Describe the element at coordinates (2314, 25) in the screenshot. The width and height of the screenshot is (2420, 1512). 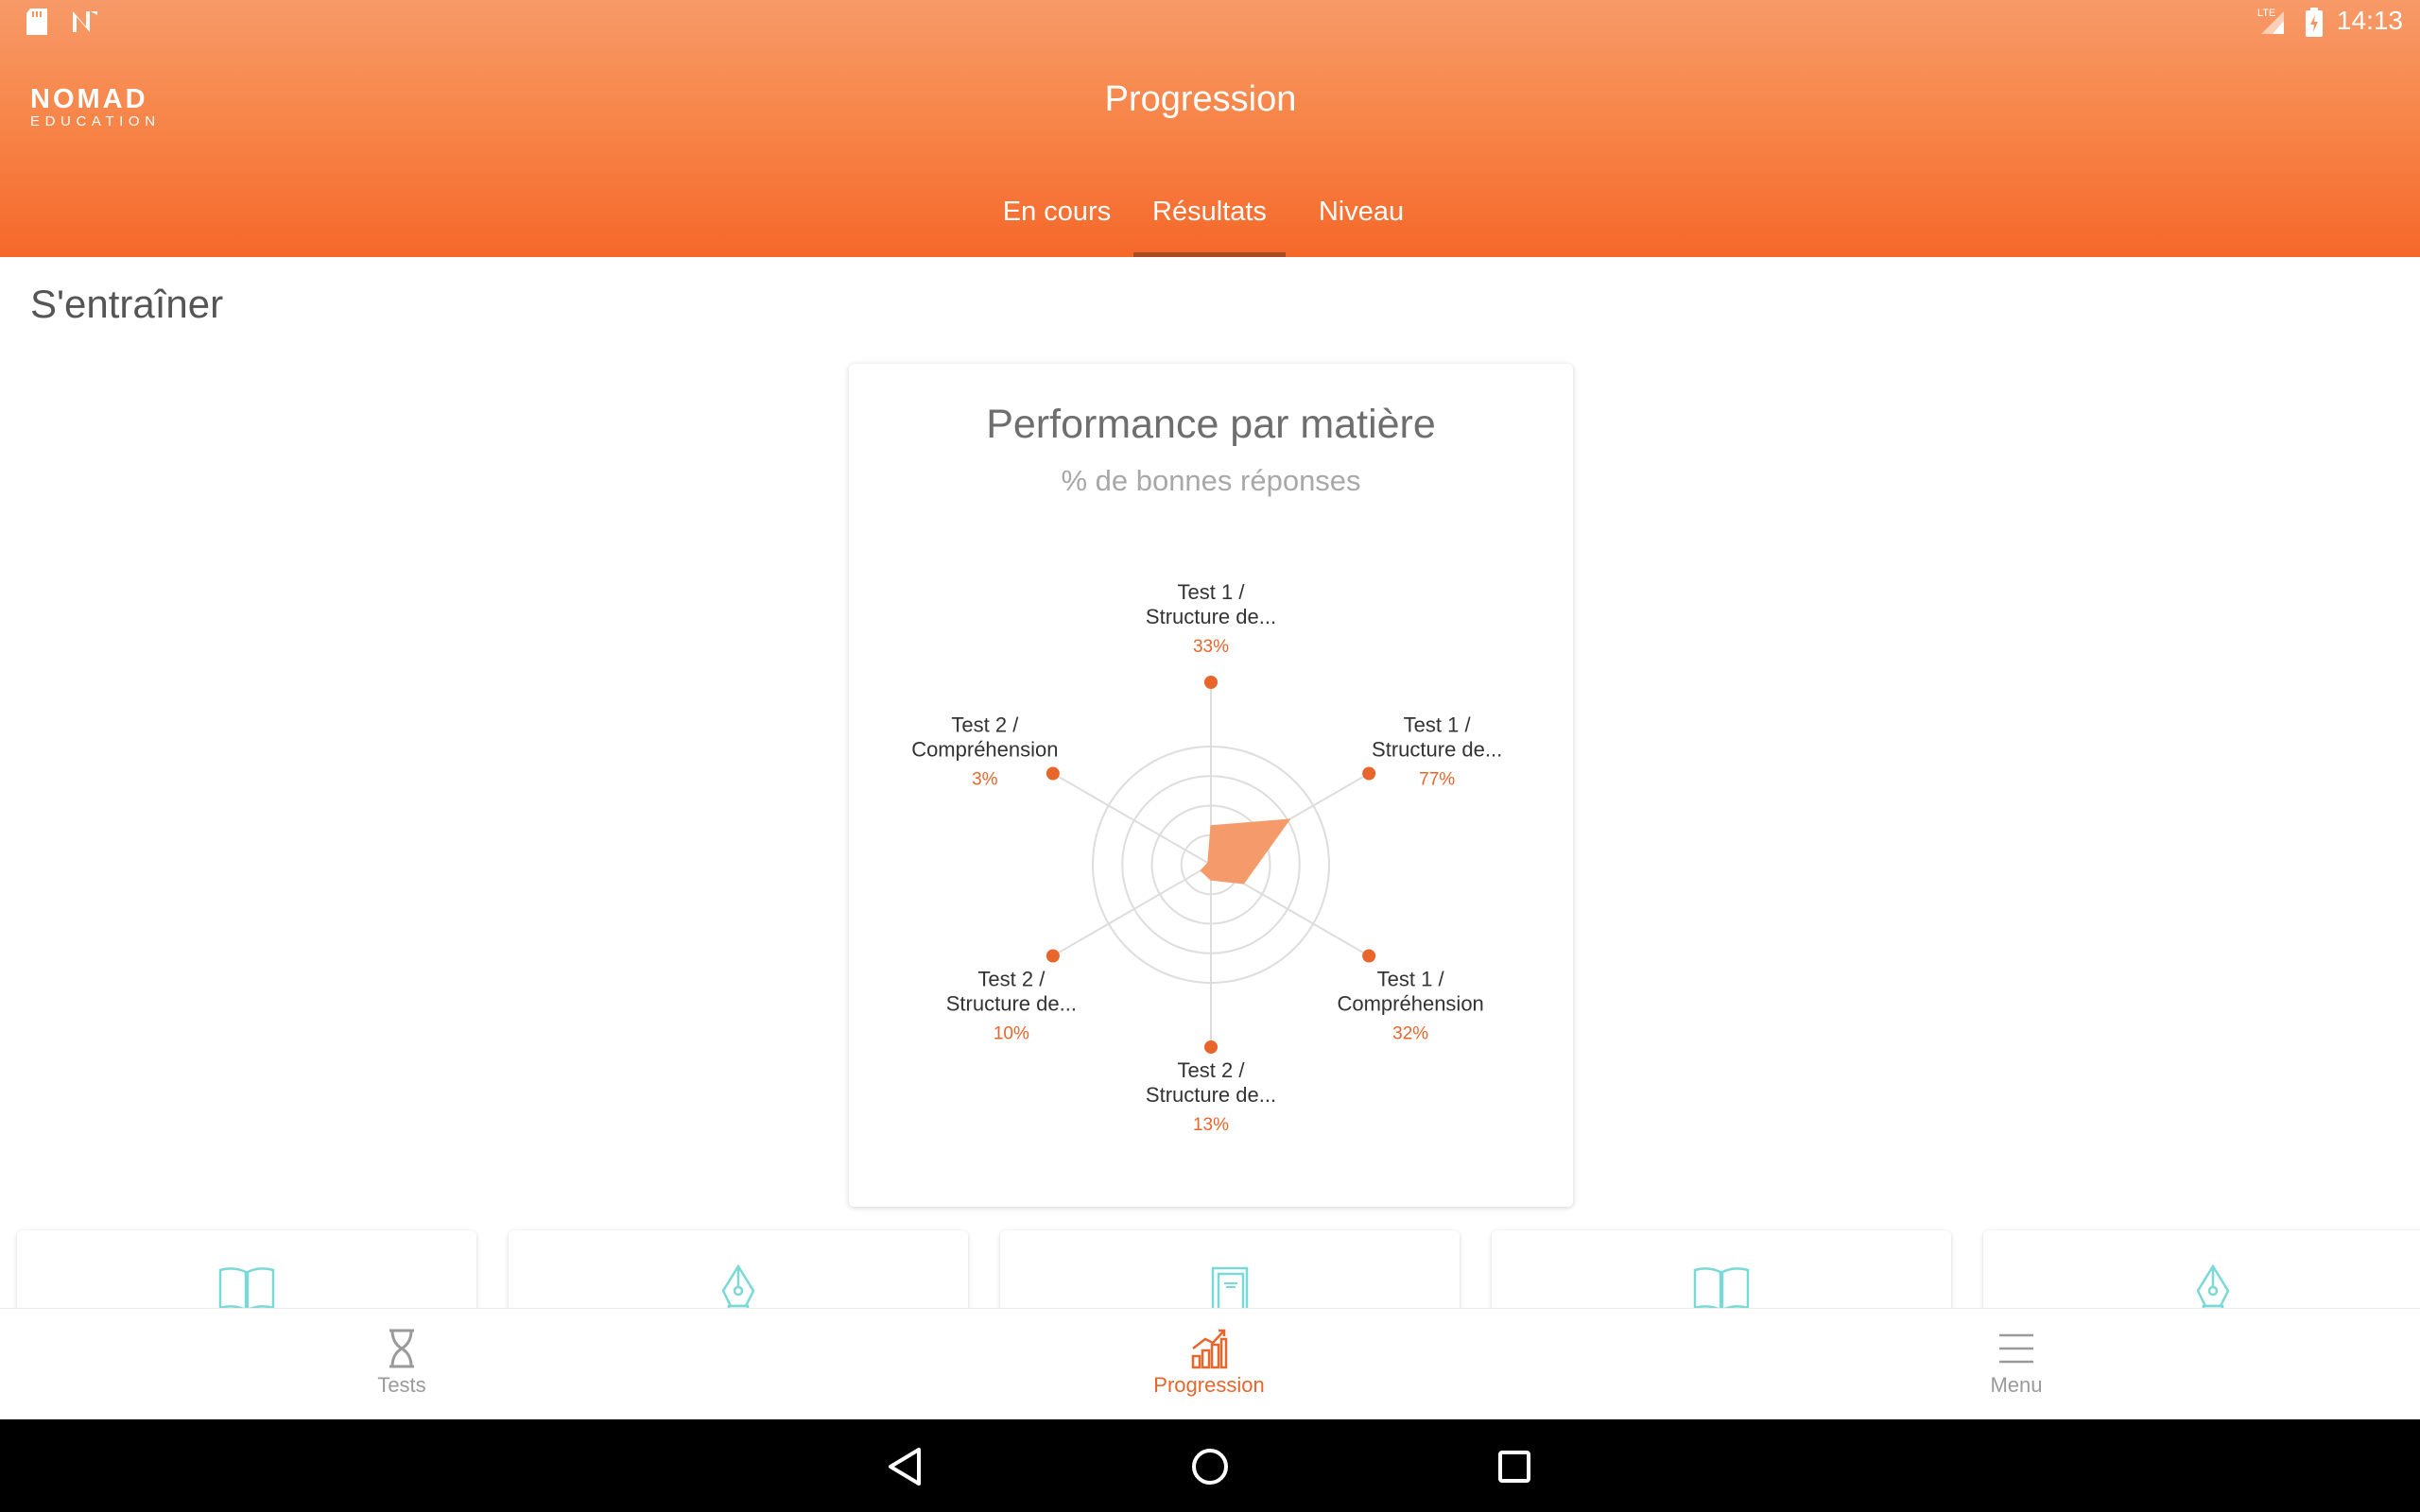
I see `battery-charging-icon` at that location.